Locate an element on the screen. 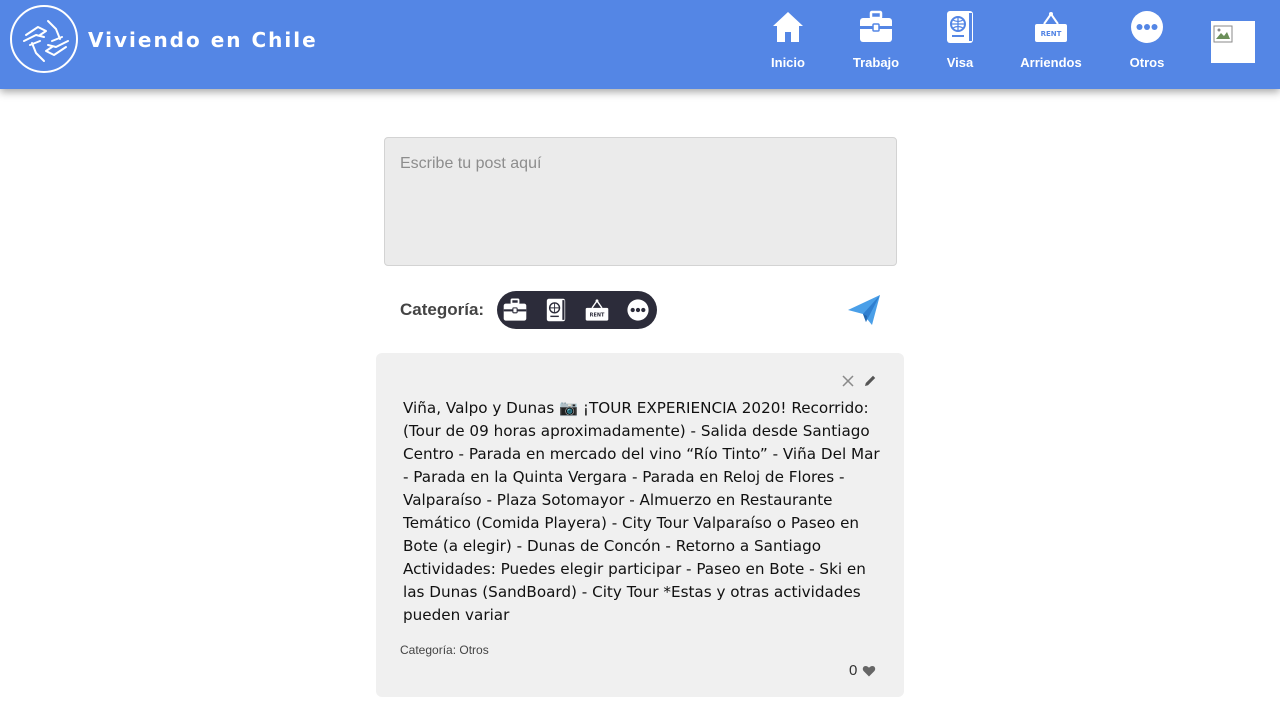 Image resolution: width=1280 pixels, height=727 pixels. category-selector: RENT is located at coordinates (577, 310).